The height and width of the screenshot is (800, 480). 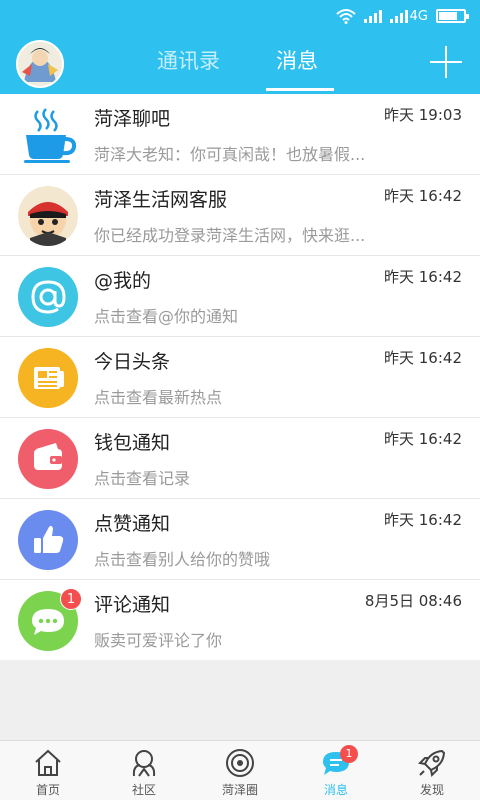 What do you see at coordinates (48, 297) in the screenshot?
I see `at-sign-icon` at bounding box center [48, 297].